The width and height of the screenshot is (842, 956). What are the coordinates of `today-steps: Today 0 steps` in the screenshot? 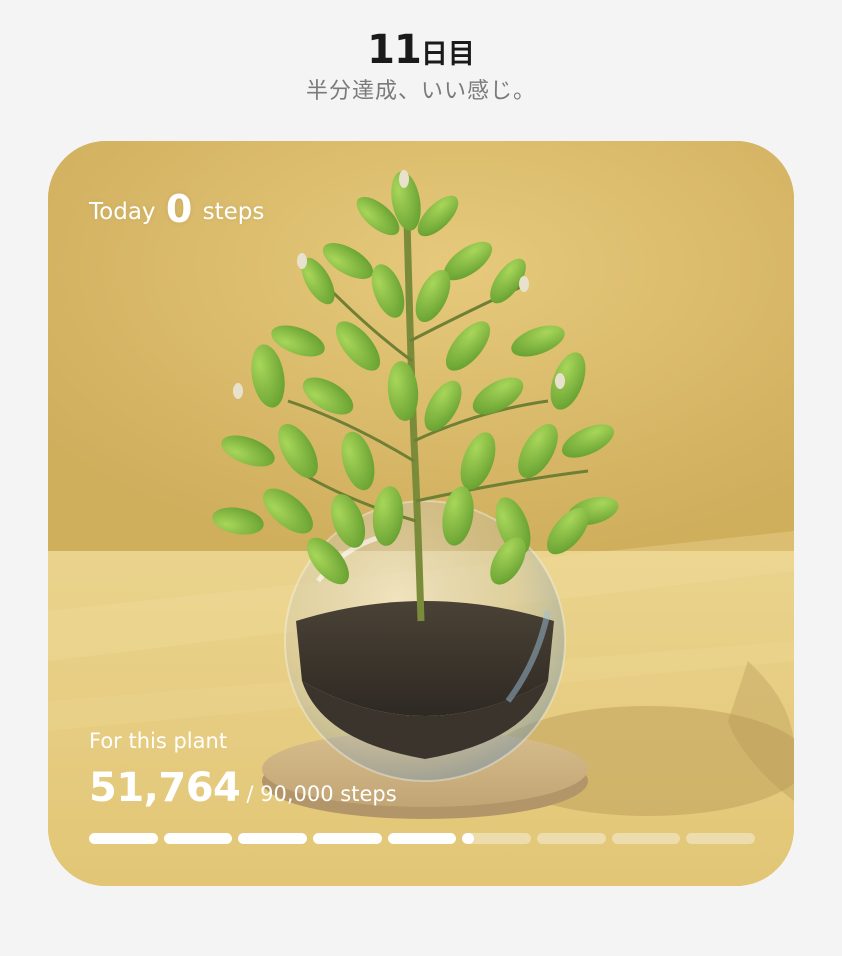 It's located at (176, 209).